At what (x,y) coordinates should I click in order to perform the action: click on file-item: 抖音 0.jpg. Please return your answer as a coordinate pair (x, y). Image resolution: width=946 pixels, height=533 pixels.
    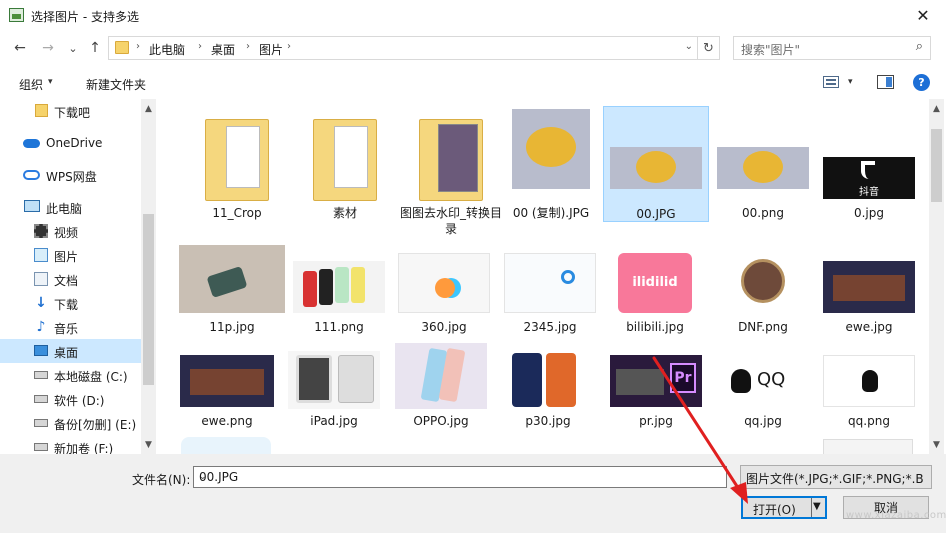
    Looking at the image, I should click on (869, 165).